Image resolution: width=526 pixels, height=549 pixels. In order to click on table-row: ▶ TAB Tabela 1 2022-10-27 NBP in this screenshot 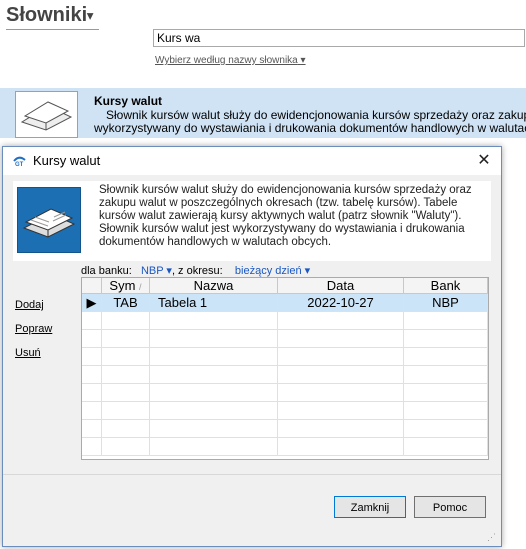, I will do `click(285, 302)`.